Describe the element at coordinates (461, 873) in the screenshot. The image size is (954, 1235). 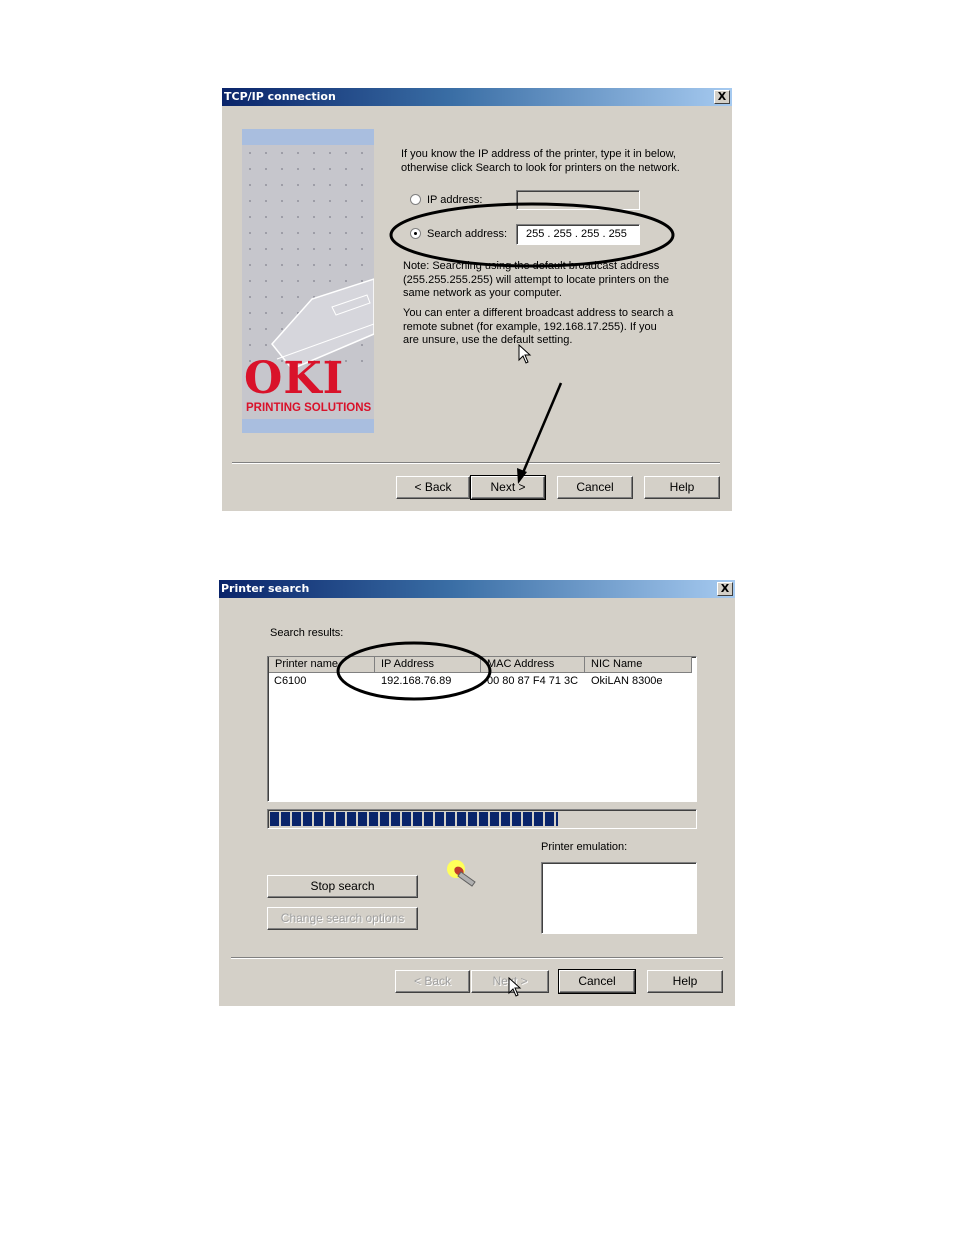
I see `searching-flashlight-icon` at that location.